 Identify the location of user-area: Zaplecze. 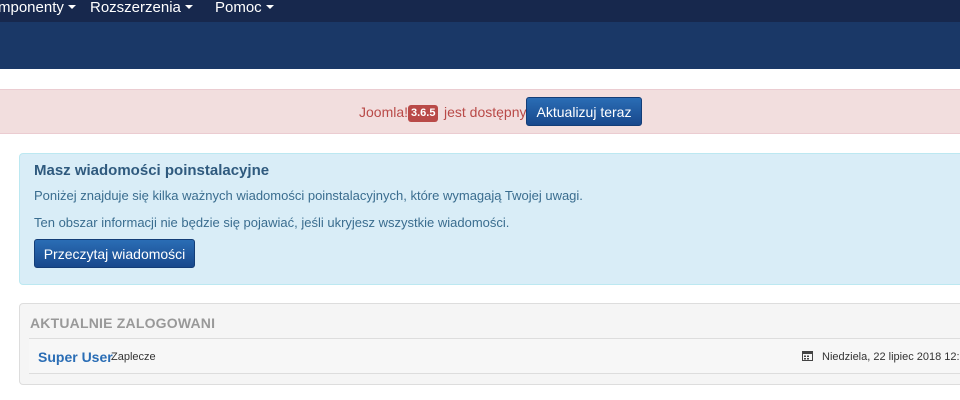
(133, 357).